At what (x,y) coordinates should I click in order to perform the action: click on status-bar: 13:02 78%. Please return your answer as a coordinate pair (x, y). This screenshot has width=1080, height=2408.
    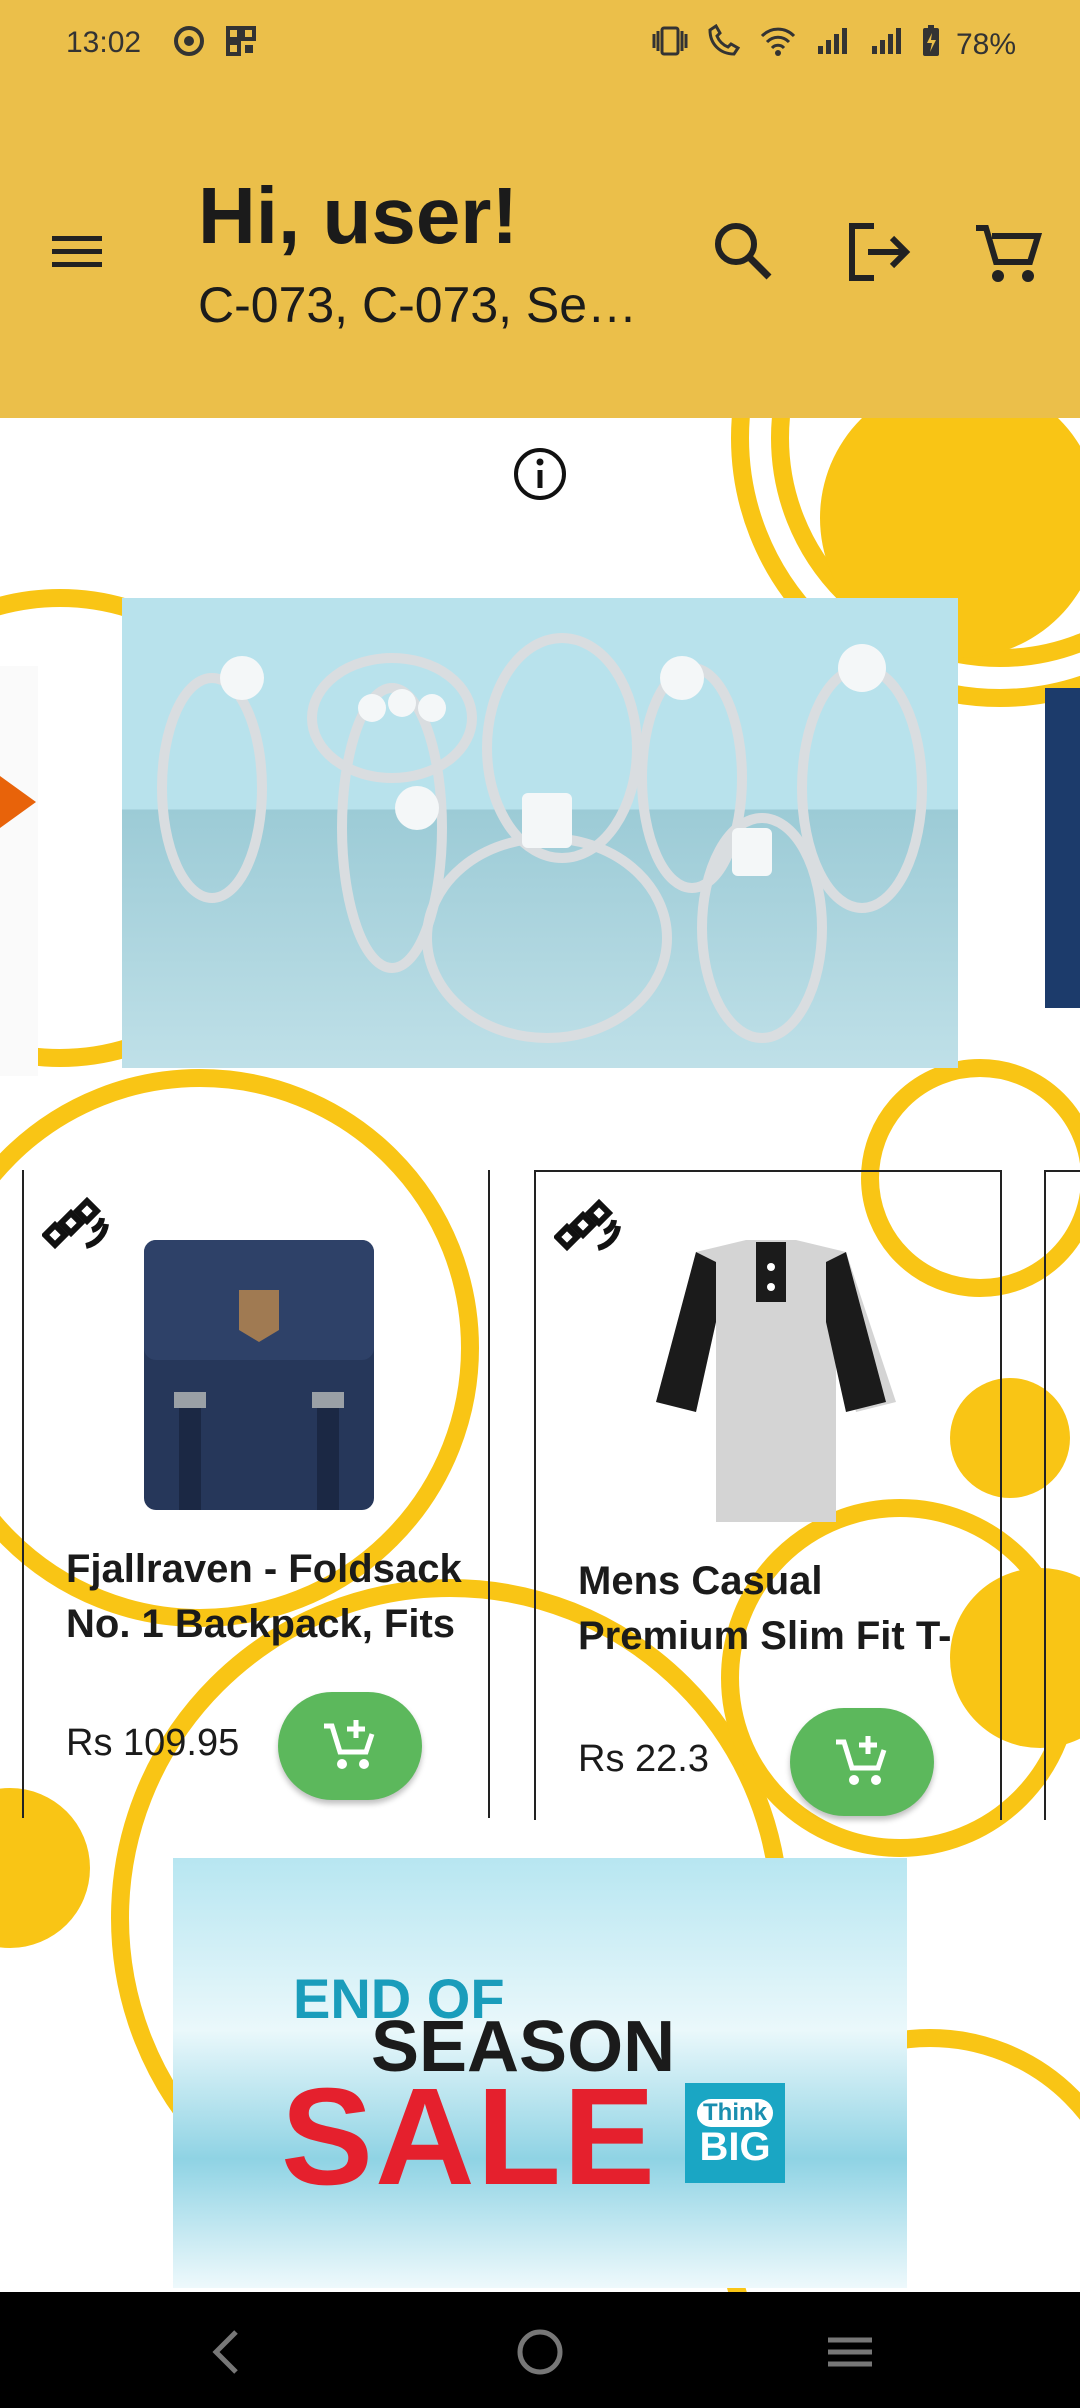
    Looking at the image, I should click on (540, 45).